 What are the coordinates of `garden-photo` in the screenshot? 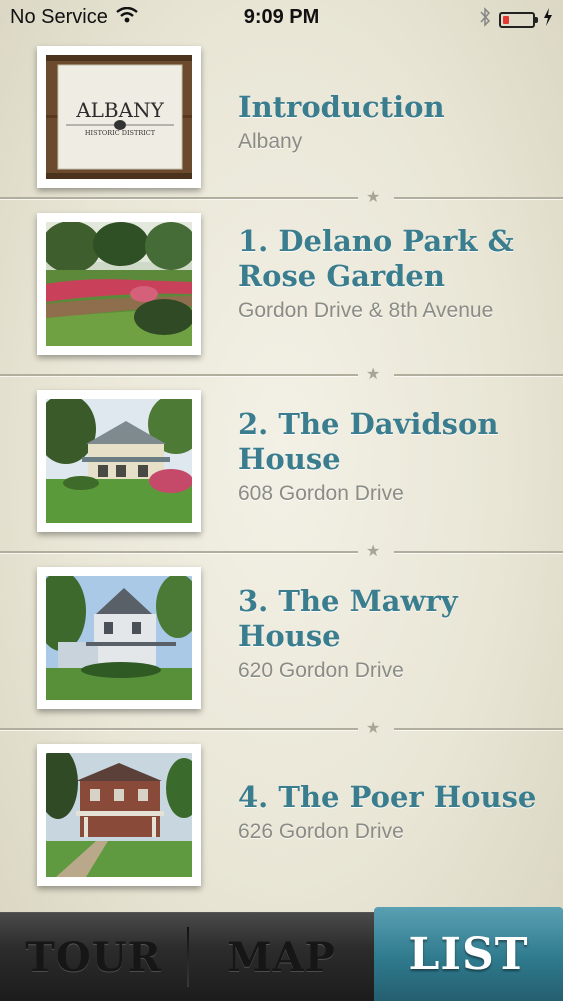 It's located at (119, 284).